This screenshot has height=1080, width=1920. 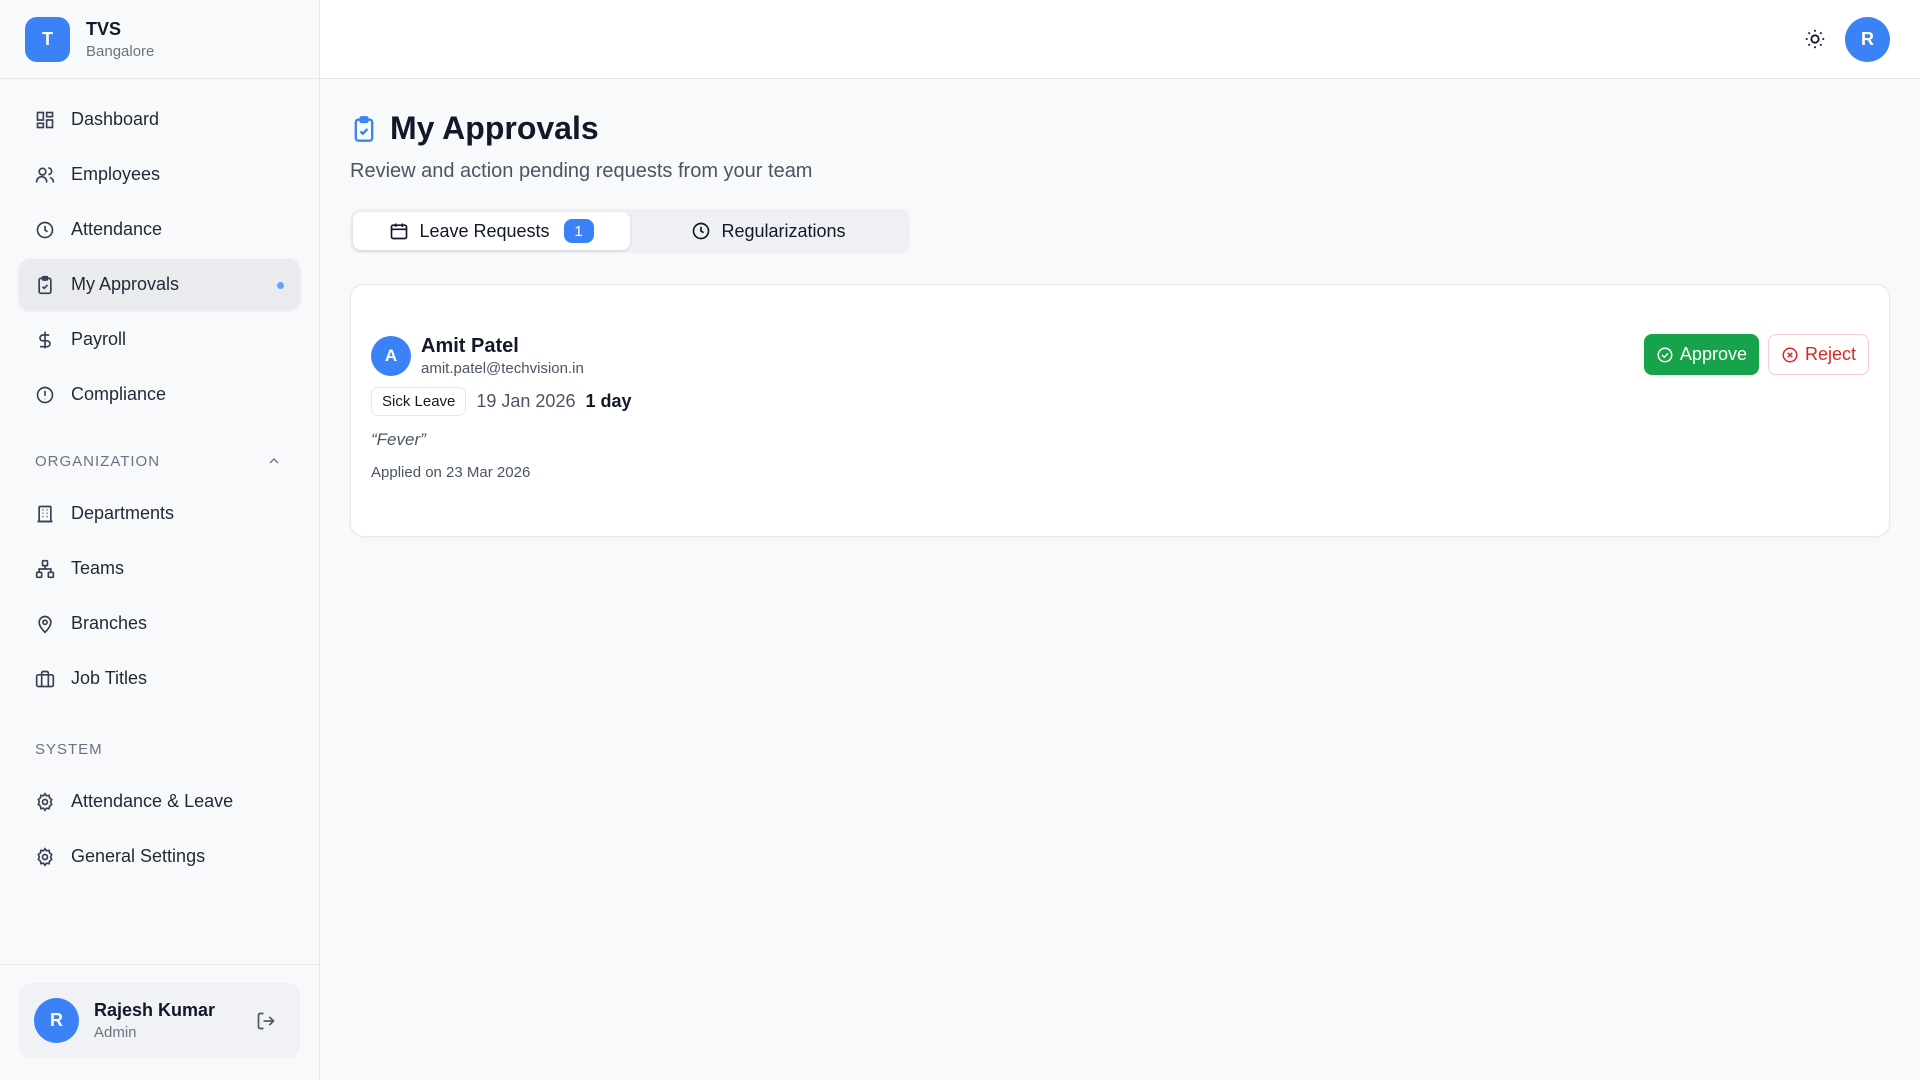 I want to click on requester-name: Amit Patel, so click(x=470, y=346).